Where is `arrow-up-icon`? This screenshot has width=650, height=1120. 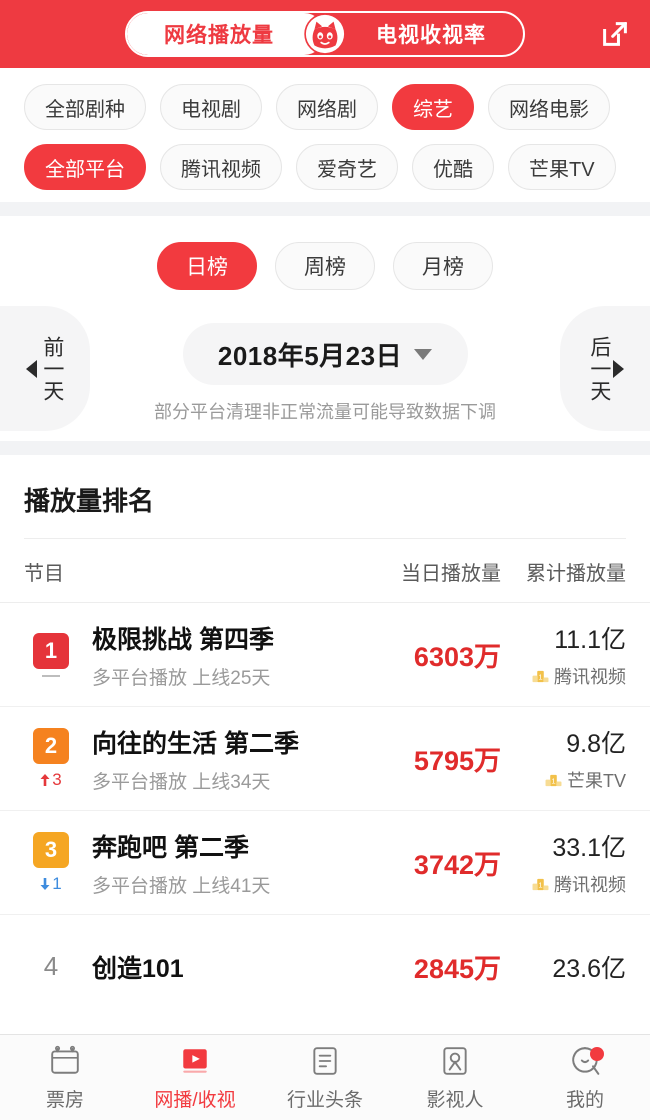
arrow-up-icon is located at coordinates (45, 779).